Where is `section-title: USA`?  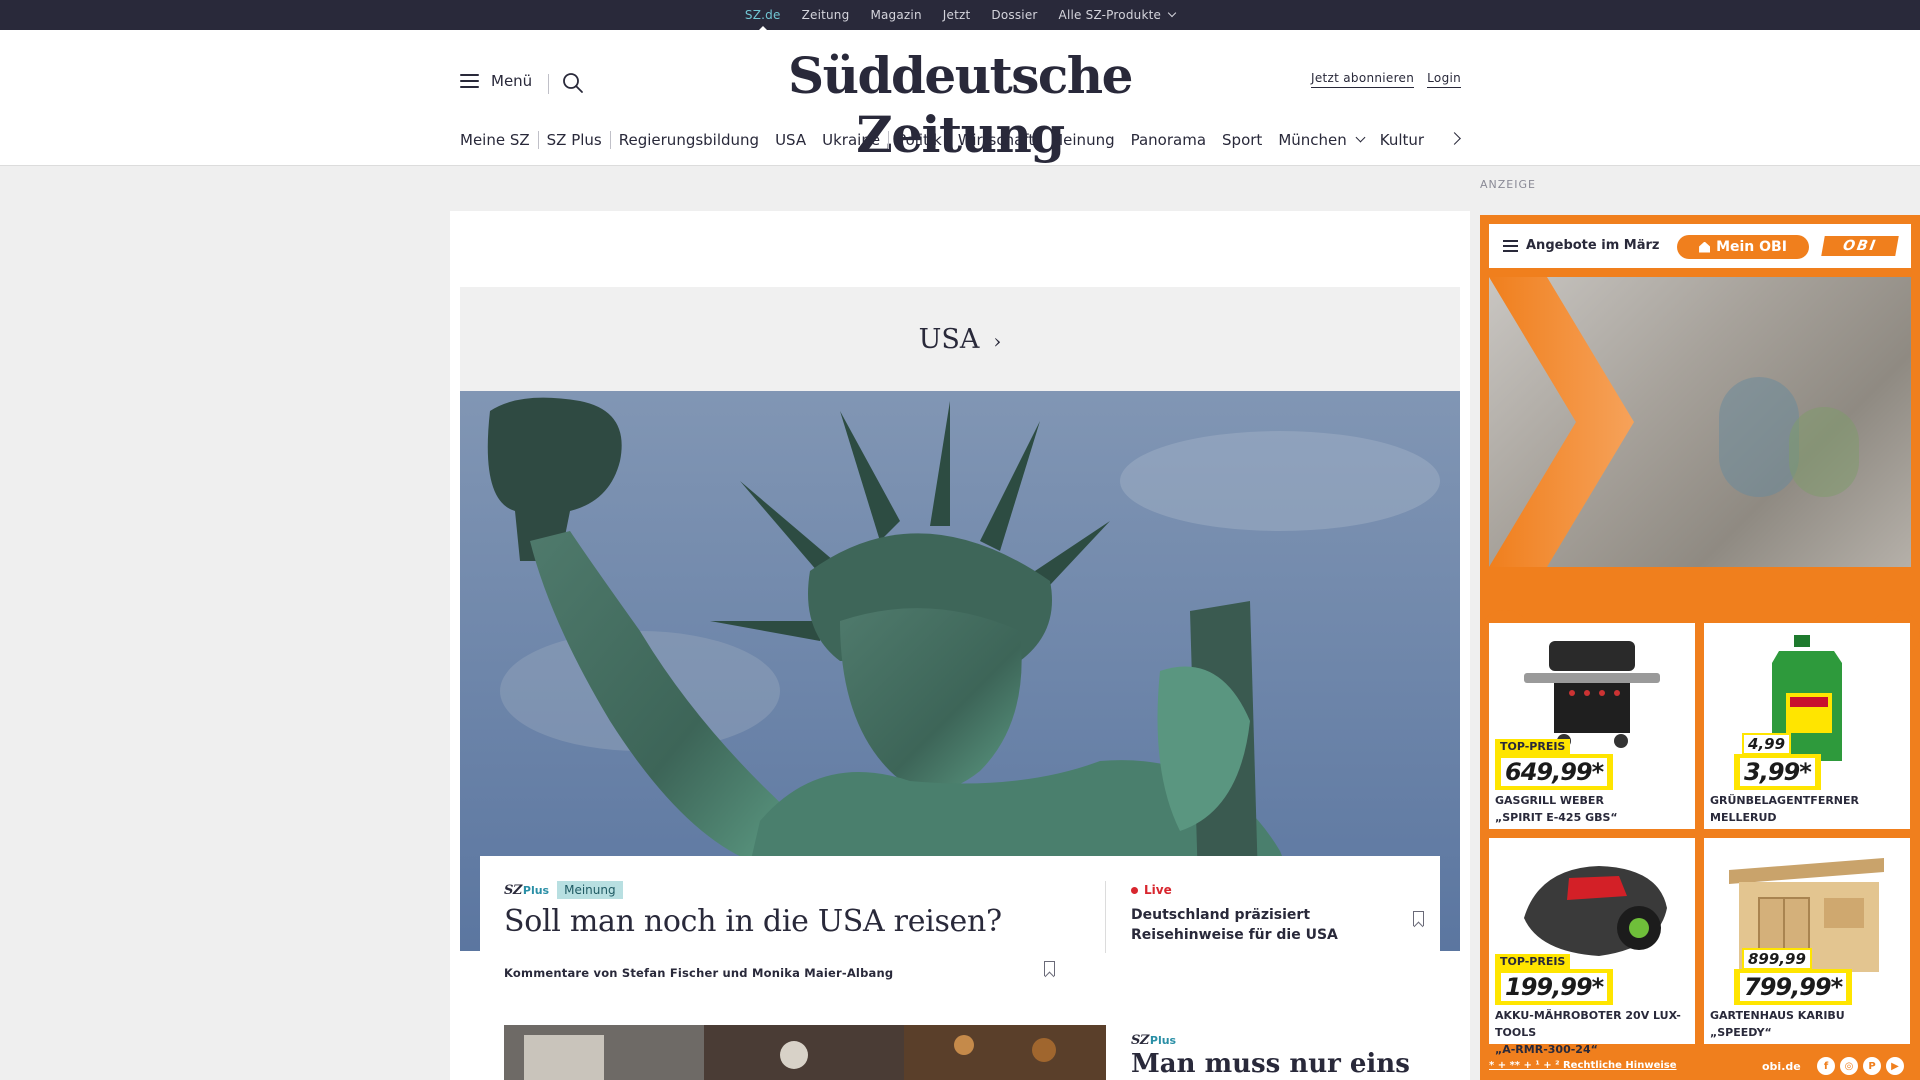
section-title: USA is located at coordinates (949, 339).